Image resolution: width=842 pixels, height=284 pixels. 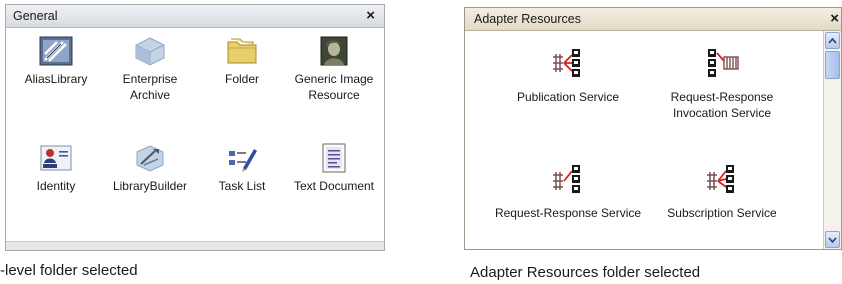 I want to click on generic-image-resource-icon, so click(x=334, y=51).